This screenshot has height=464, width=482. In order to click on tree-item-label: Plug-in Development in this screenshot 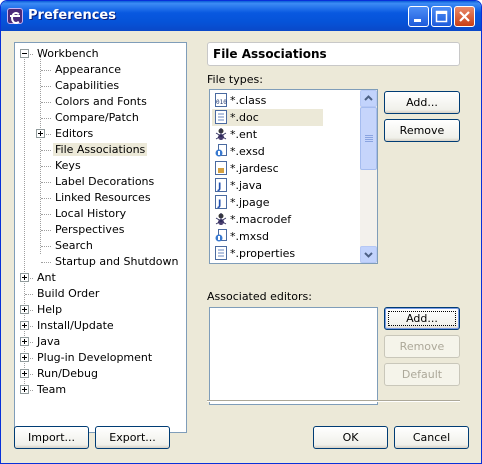, I will do `click(95, 357)`.